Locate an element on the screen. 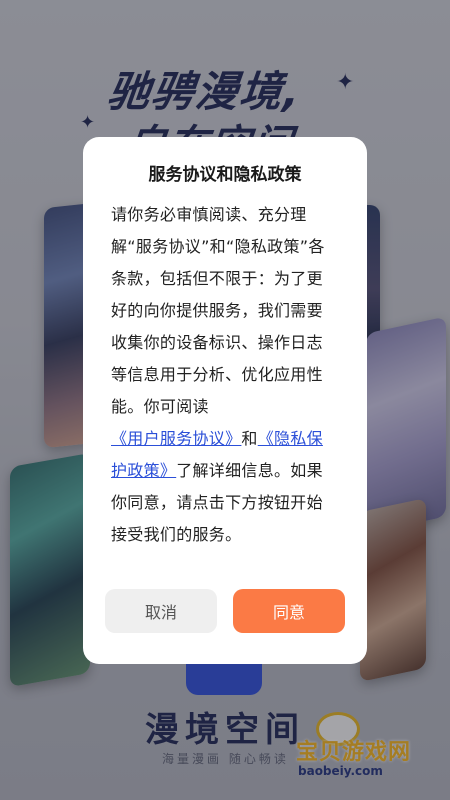 Image resolution: width=450 pixels, height=800 pixels. cancel-button: 取消 is located at coordinates (161, 611).